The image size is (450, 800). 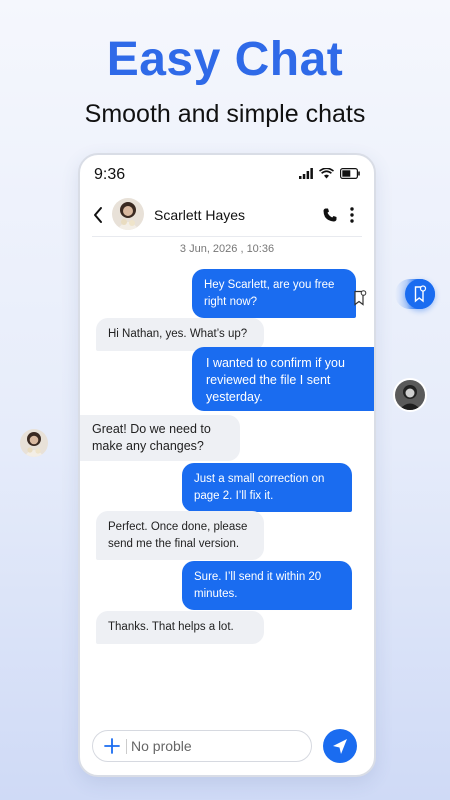 I want to click on chevron-left-icon, so click(x=99, y=215).